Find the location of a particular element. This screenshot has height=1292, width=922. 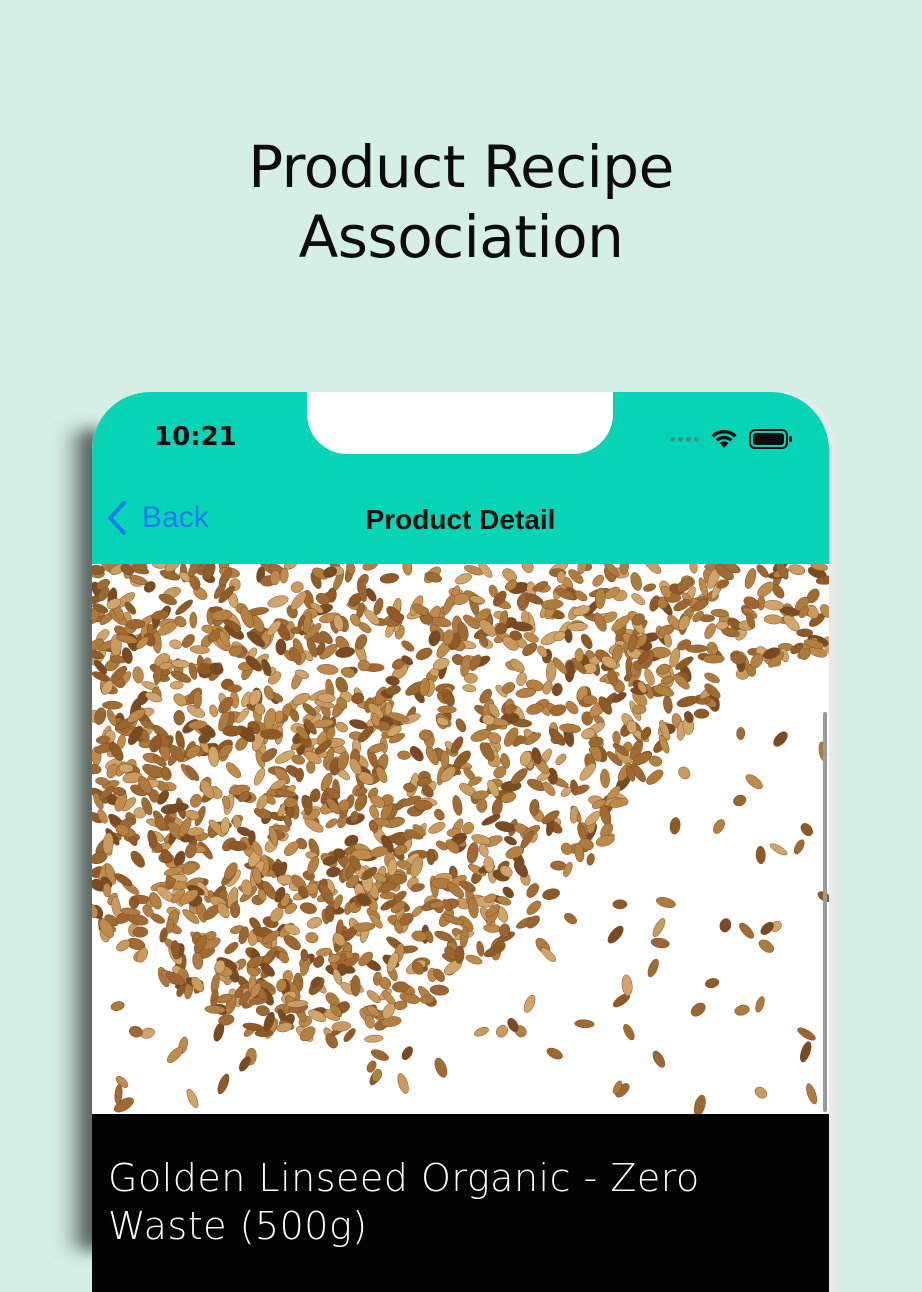

headline-line-1: Product Recipe is located at coordinates (461, 167).